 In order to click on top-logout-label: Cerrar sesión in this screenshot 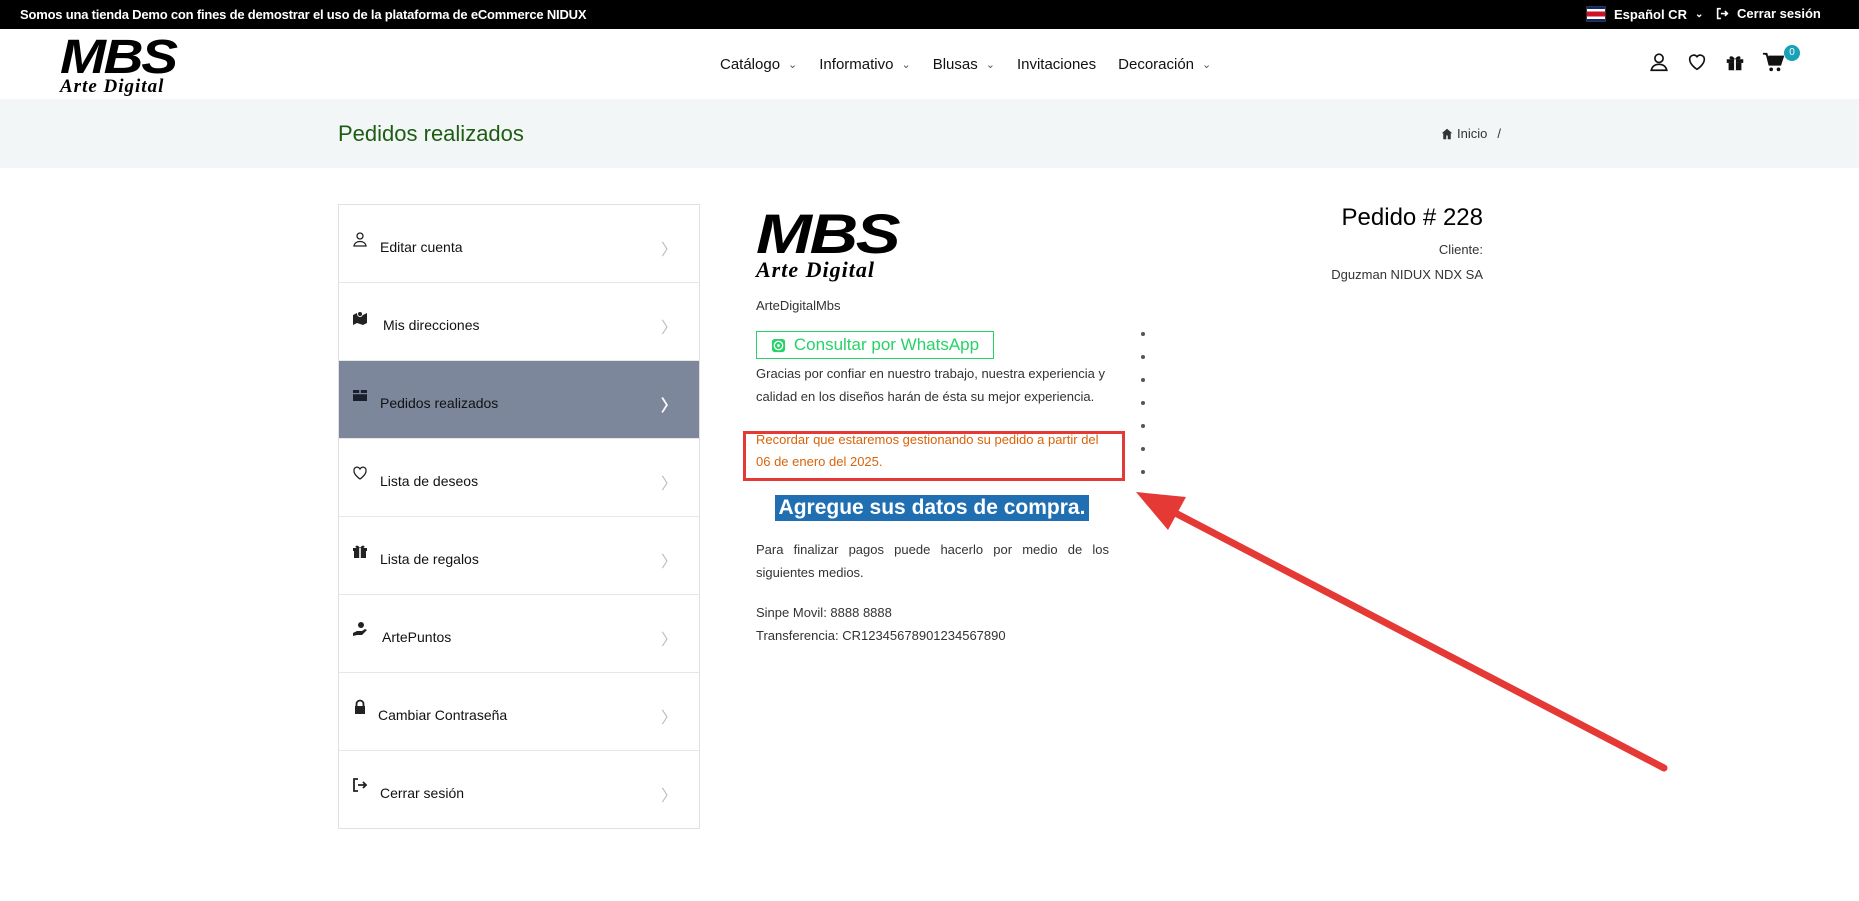, I will do `click(1779, 13)`.